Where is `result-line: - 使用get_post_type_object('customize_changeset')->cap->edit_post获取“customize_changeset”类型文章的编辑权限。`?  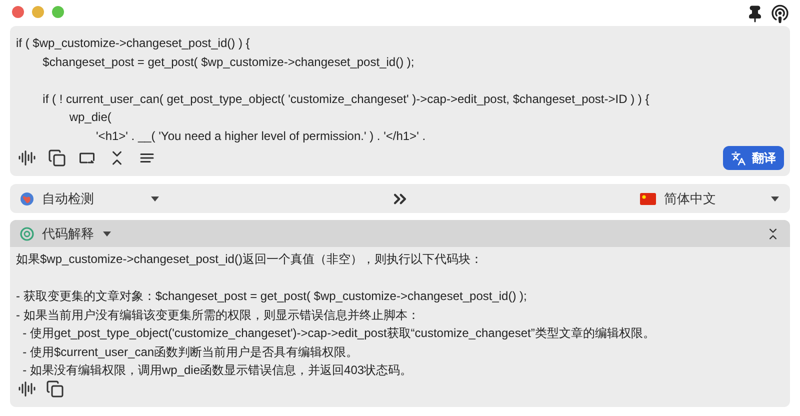 result-line: - 使用get_post_type_object('customize_changeset')->cap->edit_post获取“customize_changeset”类型文章的编辑权限。 is located at coordinates (338, 333).